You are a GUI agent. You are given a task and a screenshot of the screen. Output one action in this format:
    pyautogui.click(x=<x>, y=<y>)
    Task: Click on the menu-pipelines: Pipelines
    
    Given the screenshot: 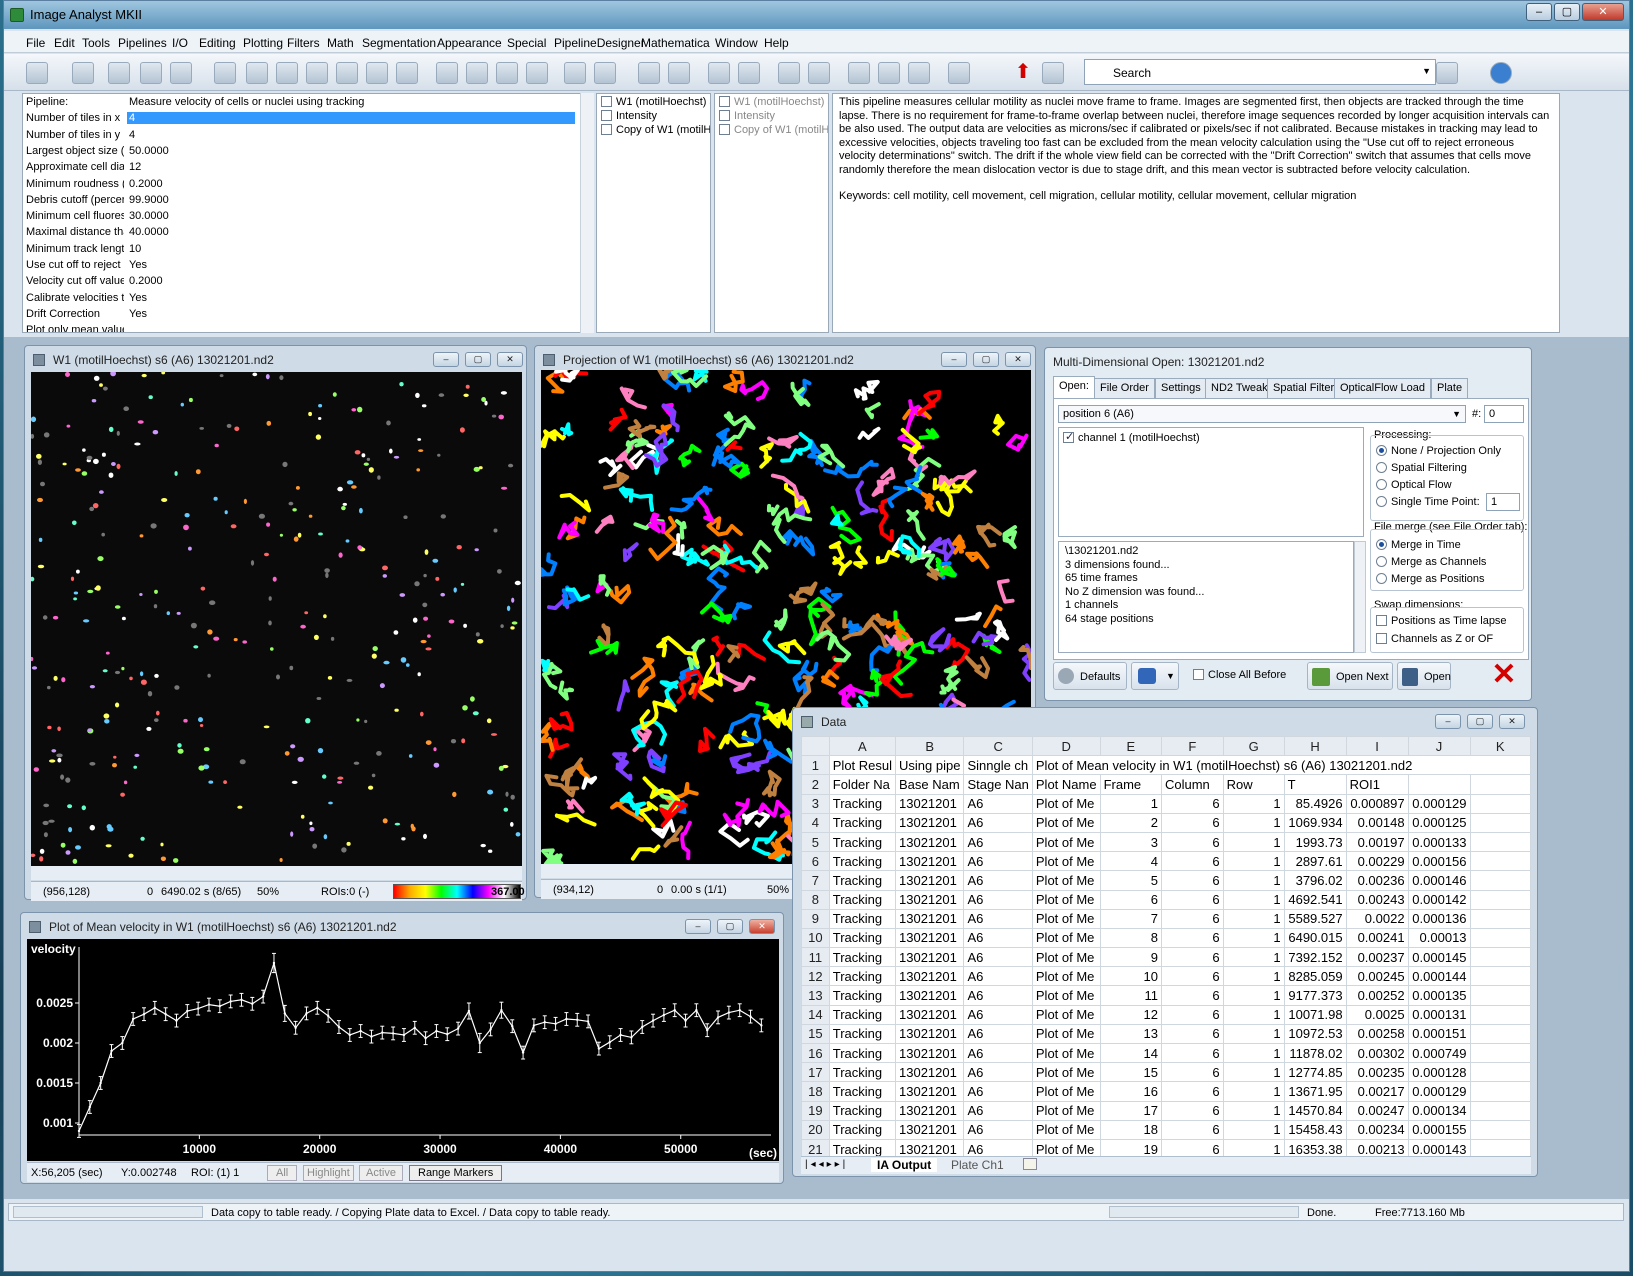 What is the action you would take?
    pyautogui.click(x=142, y=43)
    